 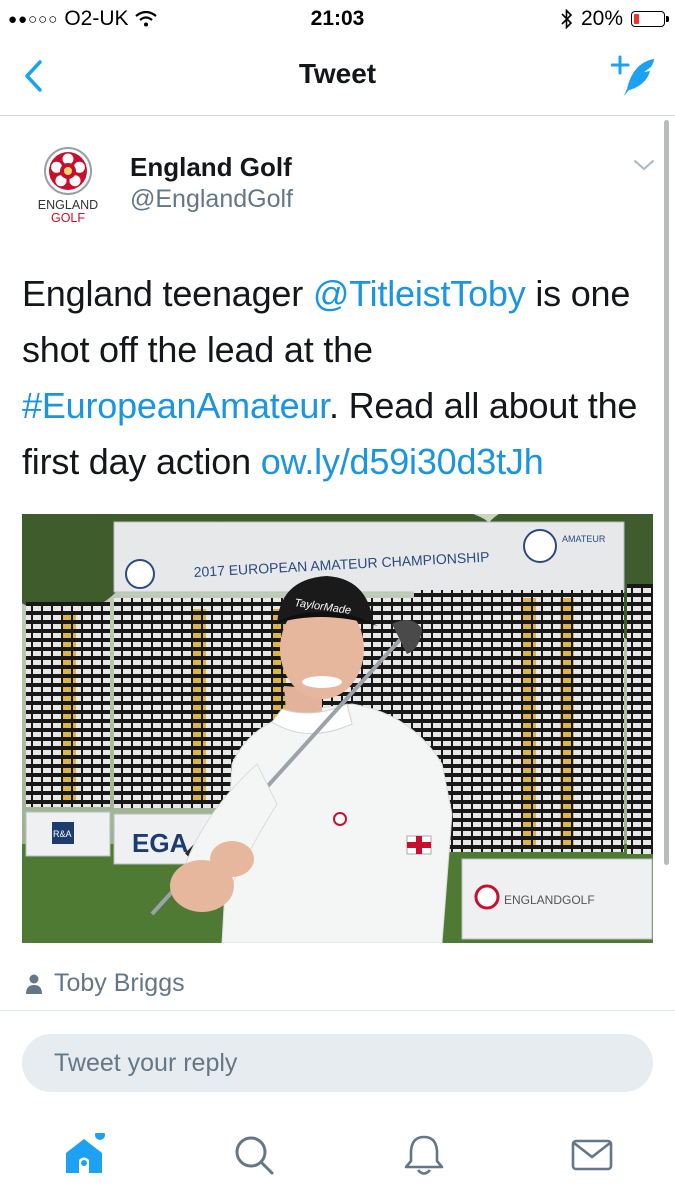 What do you see at coordinates (337, 1063) in the screenshot?
I see `reply-input: Tweet your reply` at bounding box center [337, 1063].